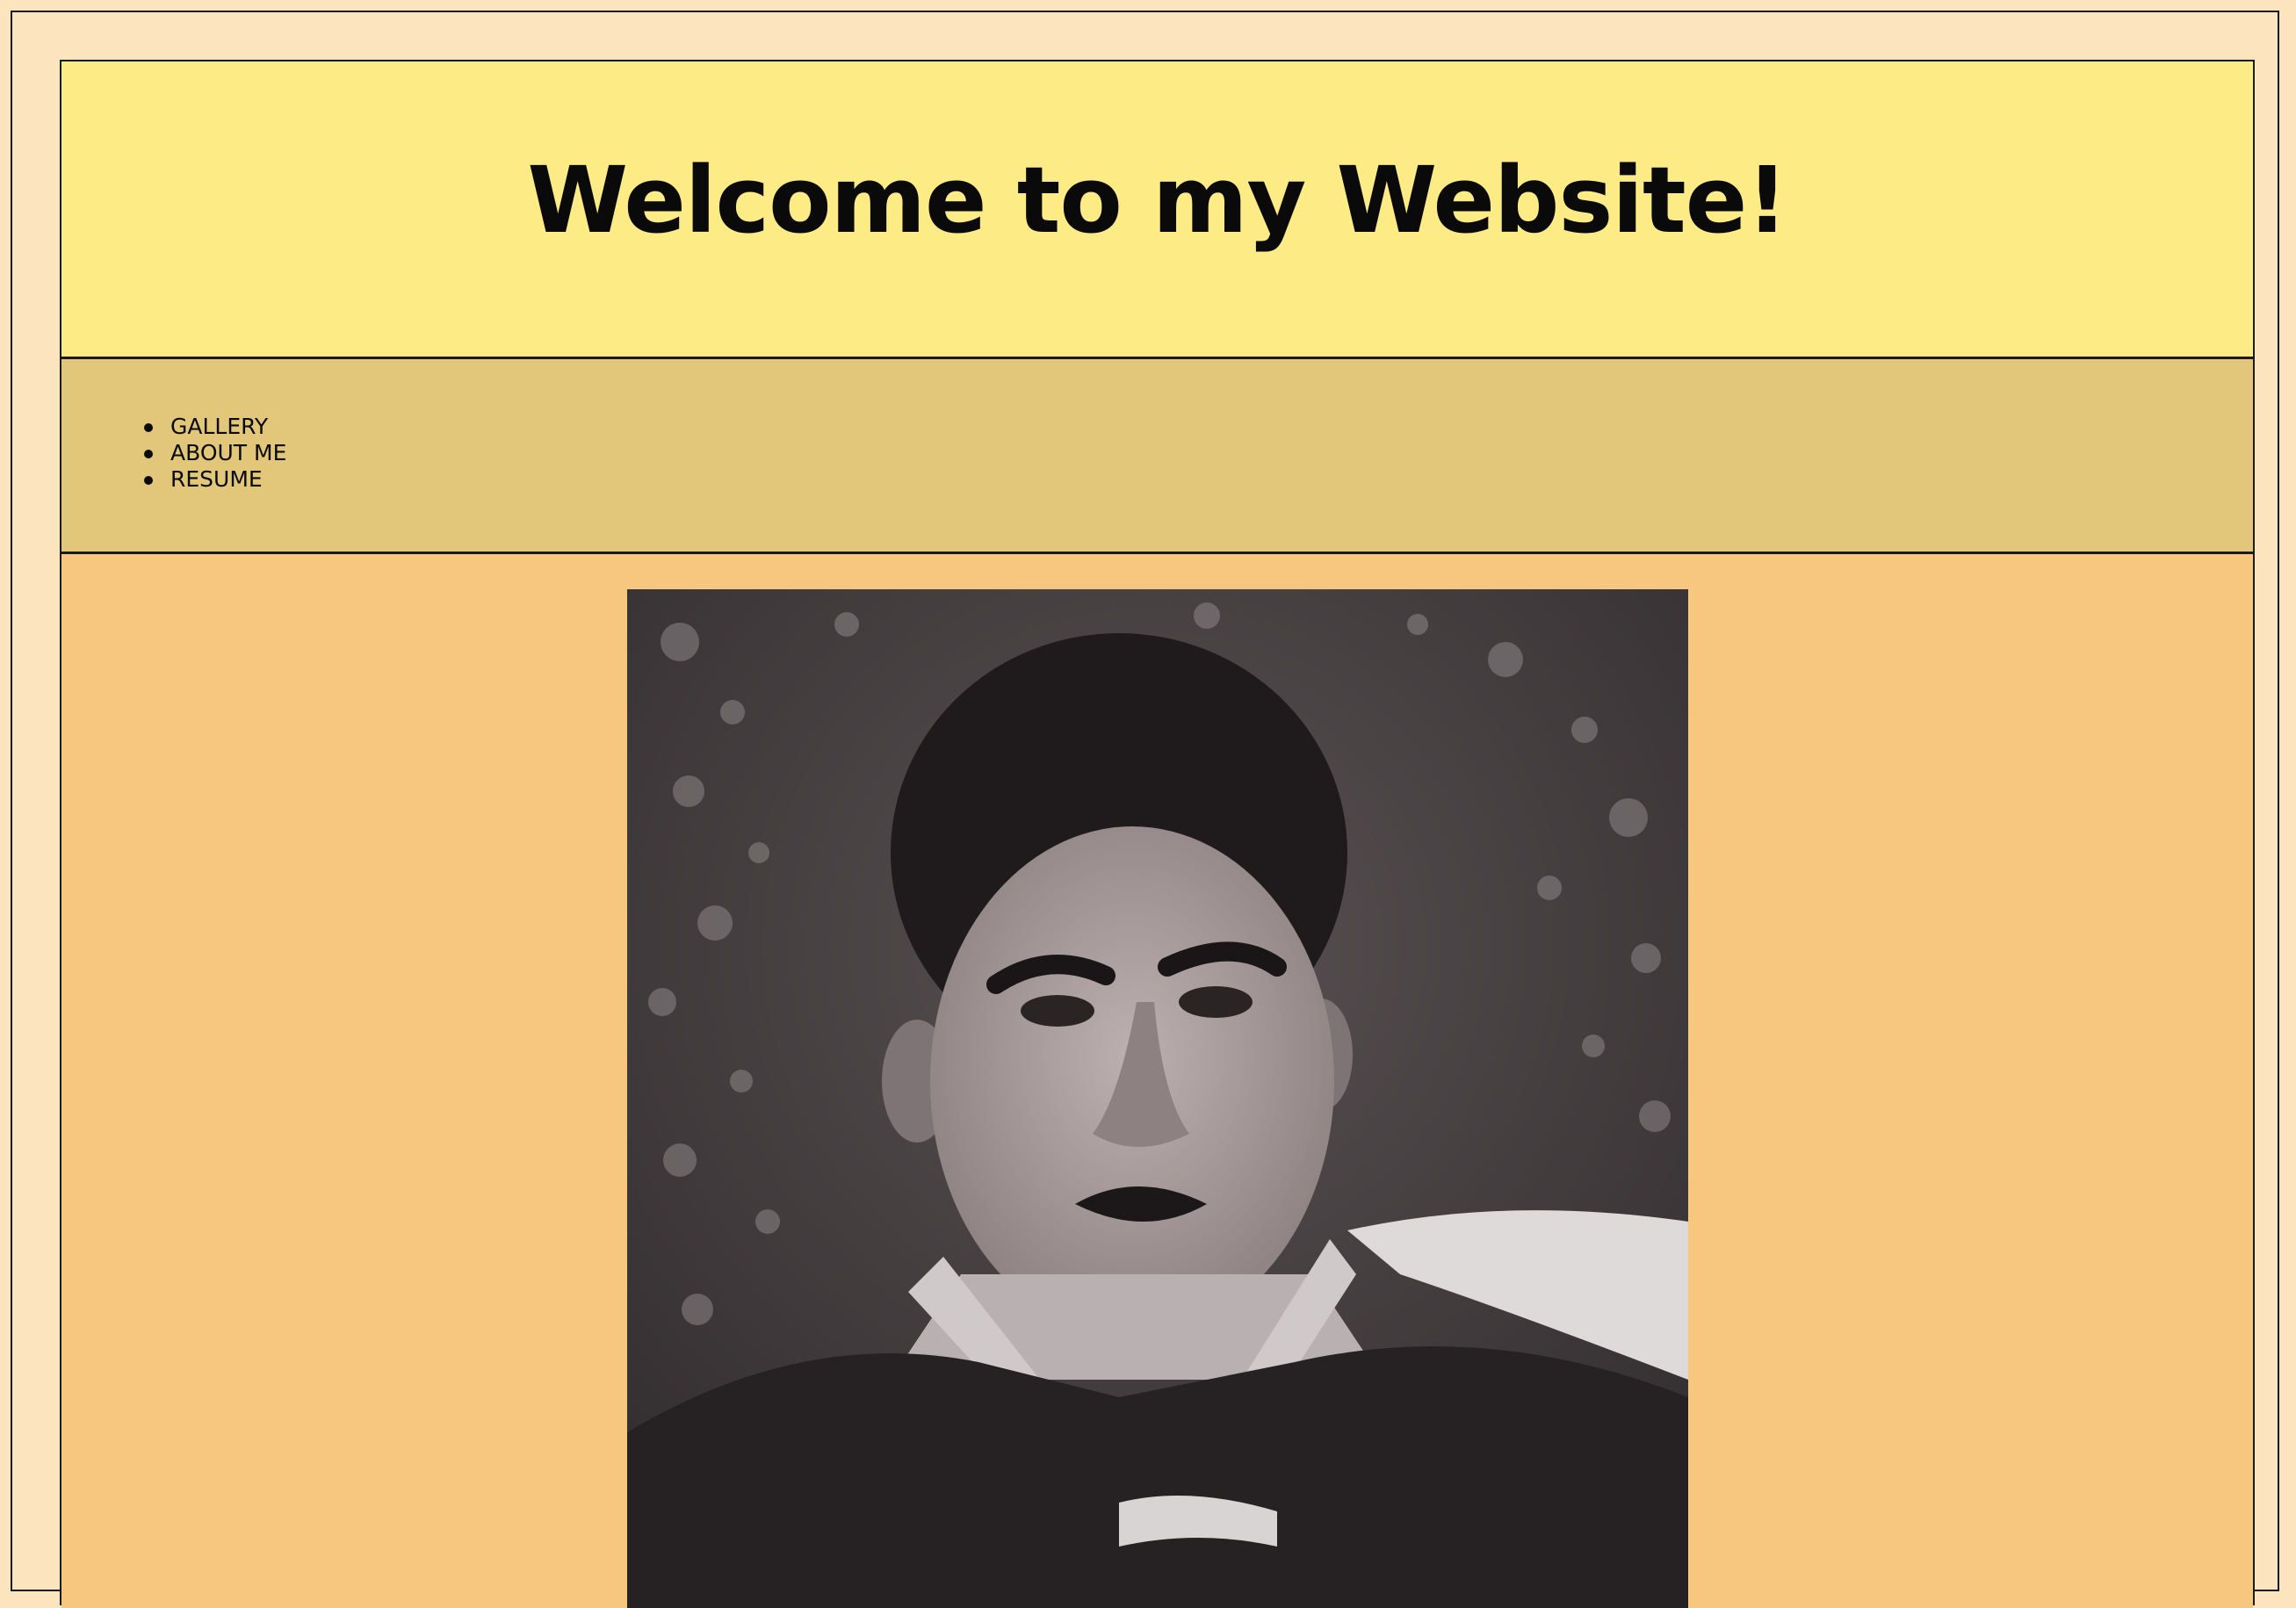 The image size is (2296, 1608). I want to click on nav-item-label: RESUME, so click(217, 479).